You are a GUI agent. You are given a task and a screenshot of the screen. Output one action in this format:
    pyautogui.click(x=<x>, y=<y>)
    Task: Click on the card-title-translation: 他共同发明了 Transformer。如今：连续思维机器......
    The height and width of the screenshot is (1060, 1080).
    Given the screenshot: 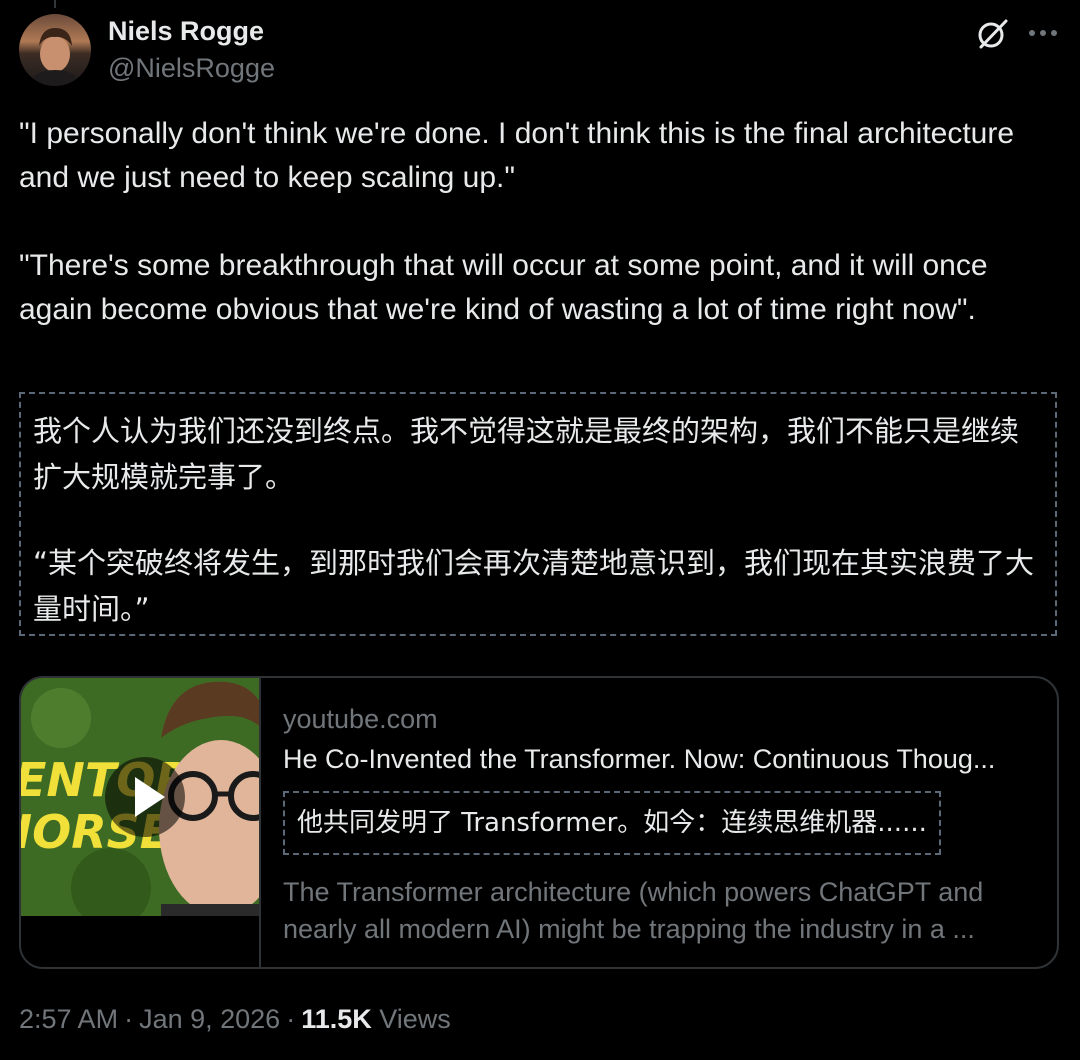 What is the action you would take?
    pyautogui.click(x=612, y=823)
    